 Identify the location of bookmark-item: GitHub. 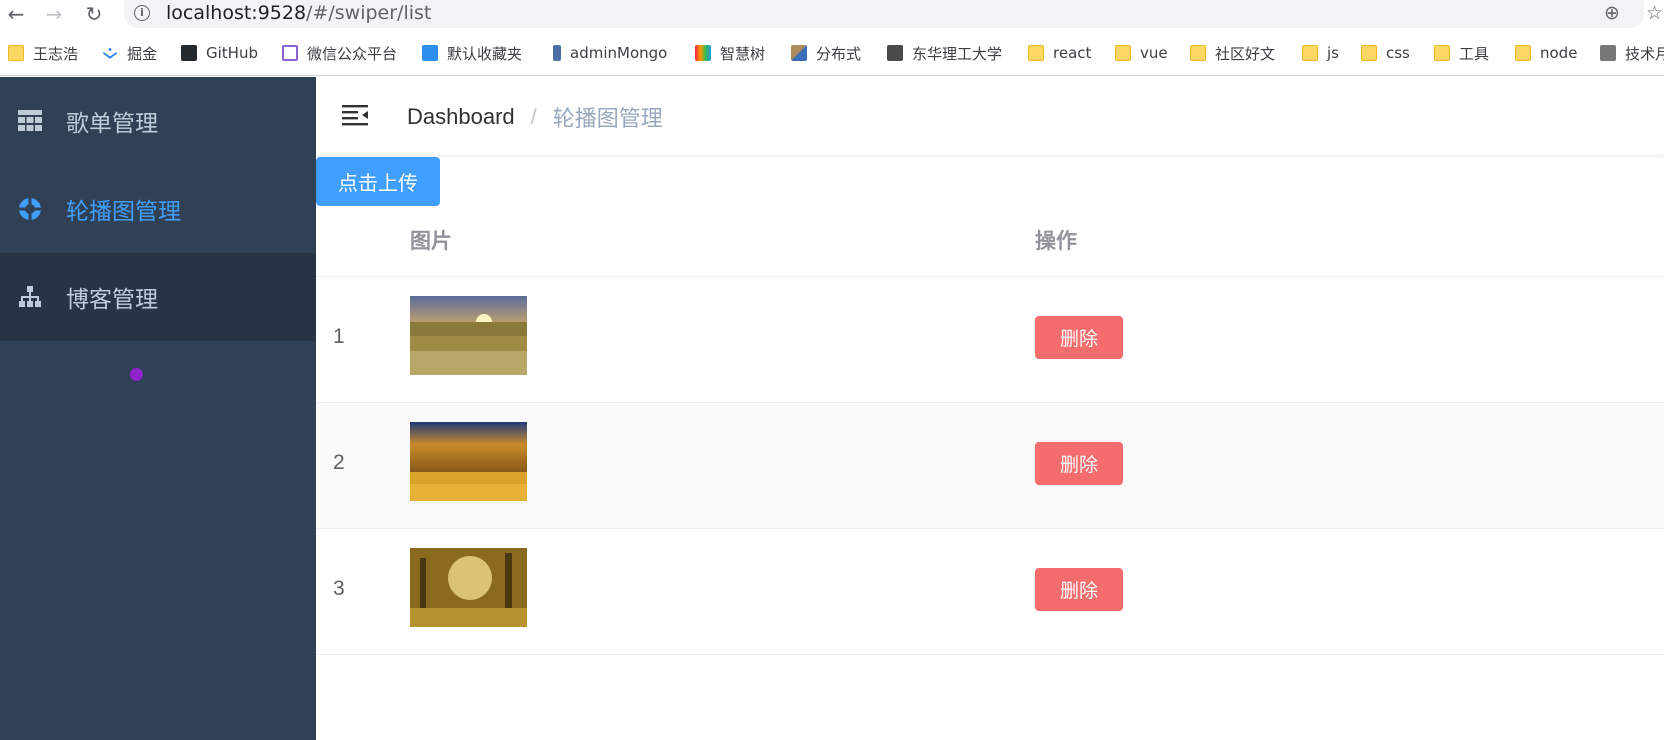
(219, 53).